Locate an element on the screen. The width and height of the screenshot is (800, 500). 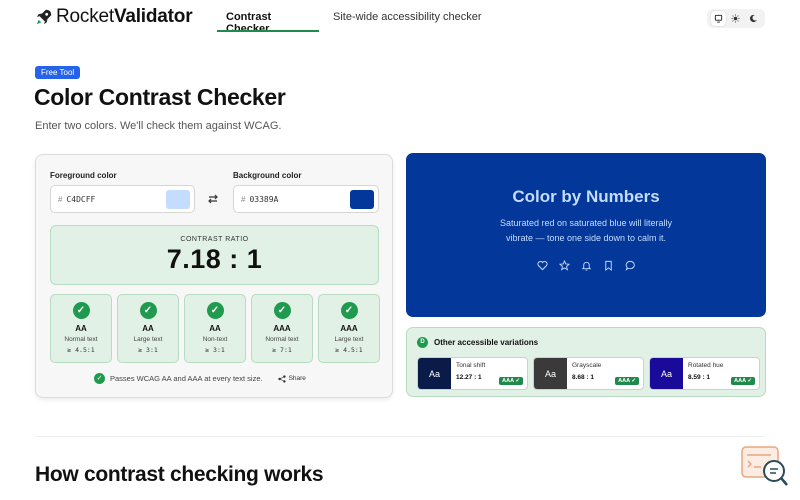
logo-text-light: Rocket is located at coordinates (85, 16).